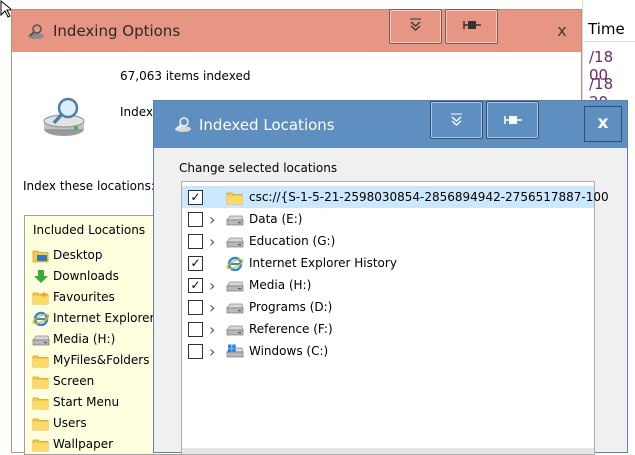 This screenshot has height=455, width=635. What do you see at coordinates (280, 285) in the screenshot?
I see `location-label: Media (H:)` at bounding box center [280, 285].